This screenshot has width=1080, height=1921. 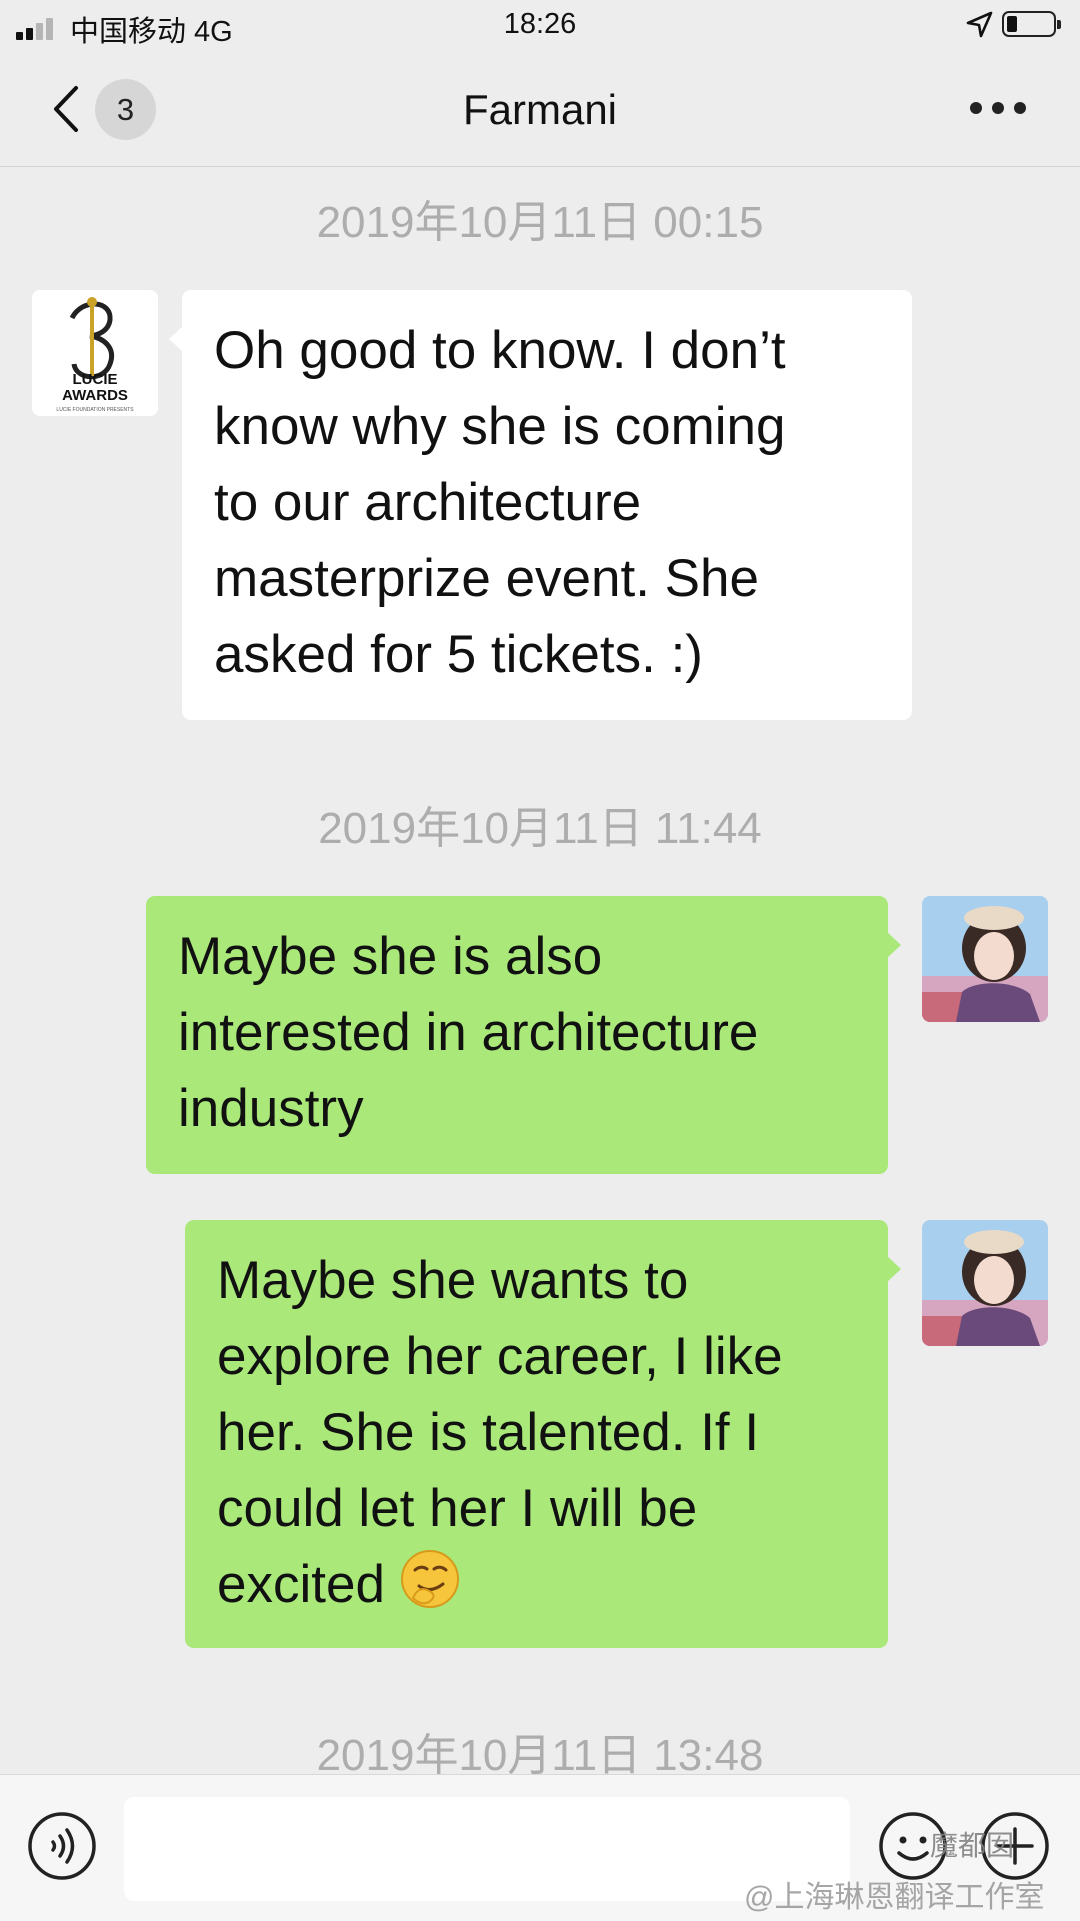 I want to click on message-line: her. She is talented. If I, so click(x=488, y=1432).